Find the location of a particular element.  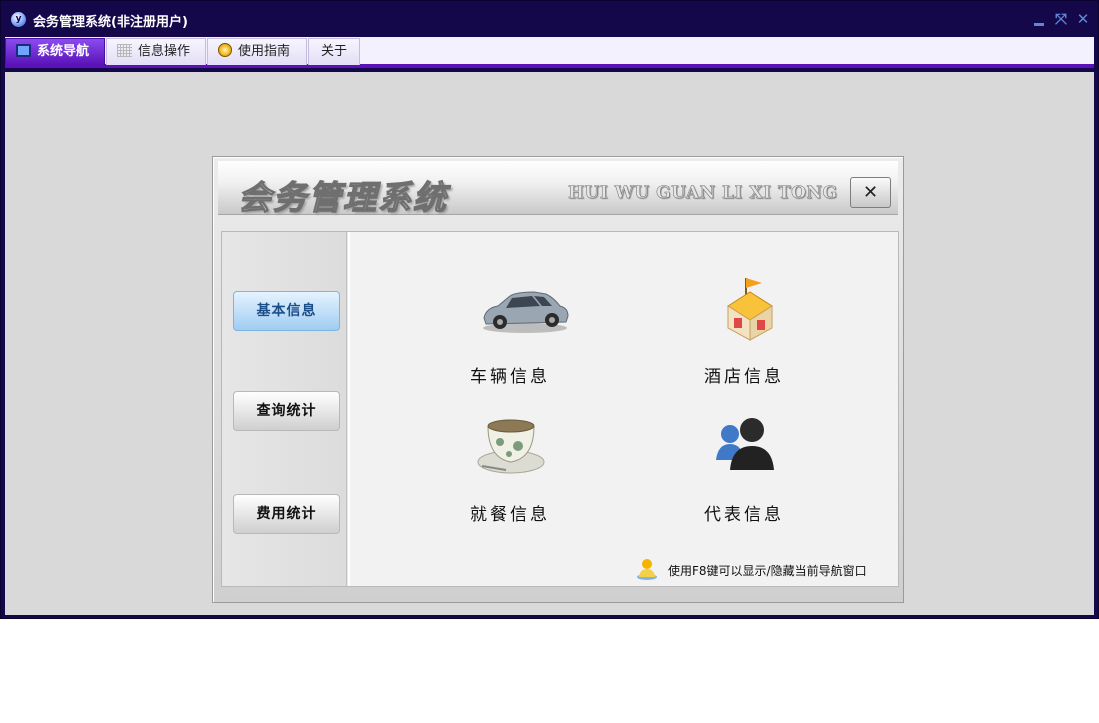

user-hint-icon is located at coordinates (647, 569).